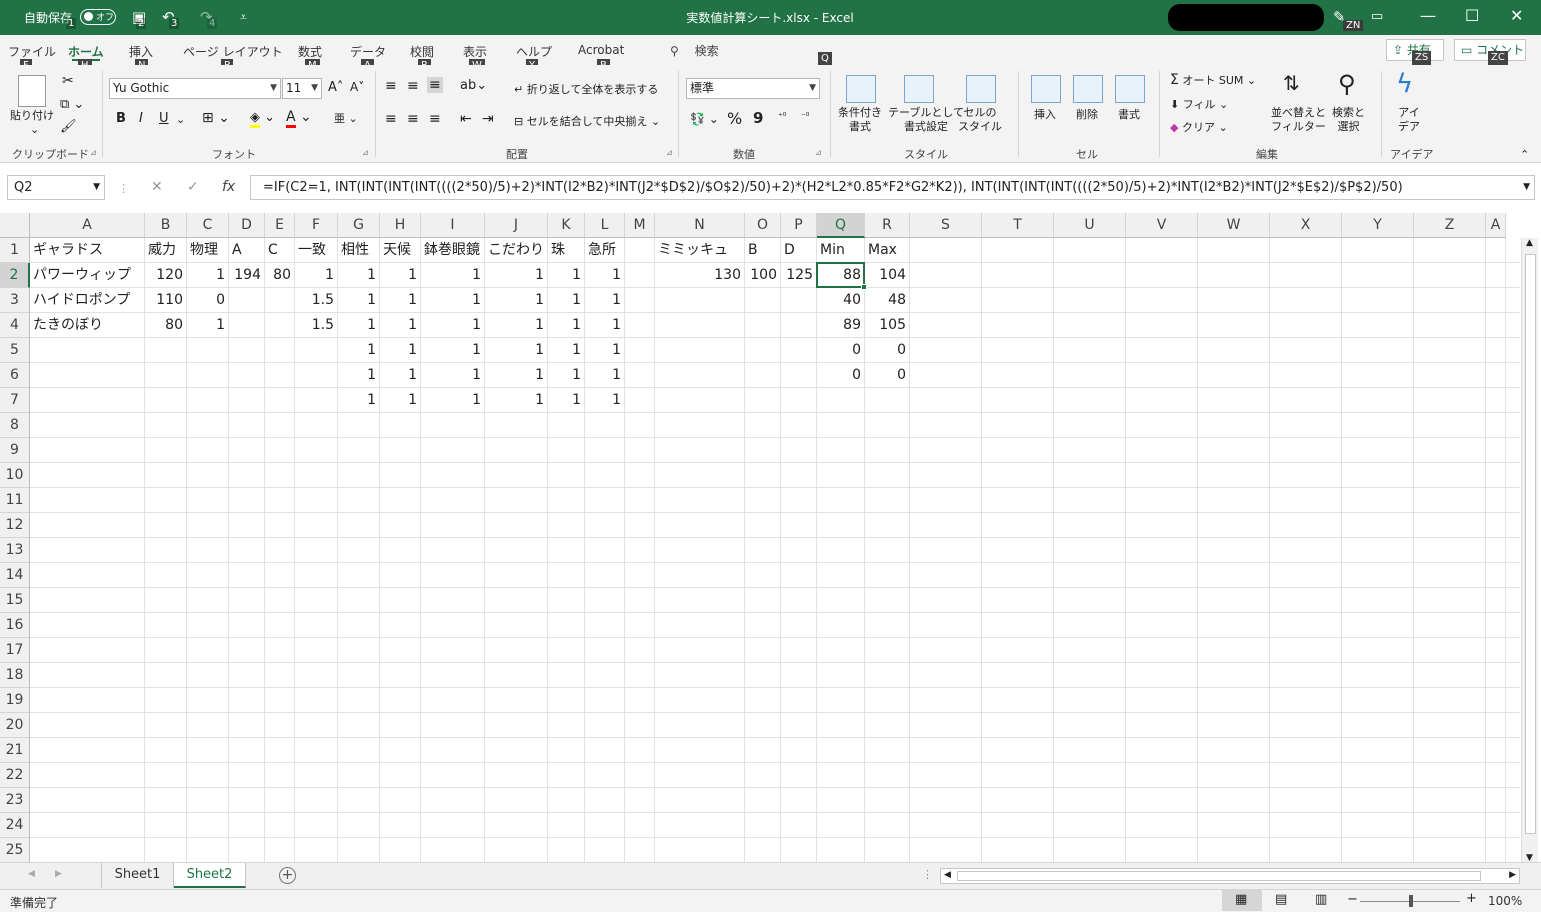 The image size is (1541, 912). Describe the element at coordinates (98, 17) in the screenshot. I see `autosave-toggle: オフ` at that location.